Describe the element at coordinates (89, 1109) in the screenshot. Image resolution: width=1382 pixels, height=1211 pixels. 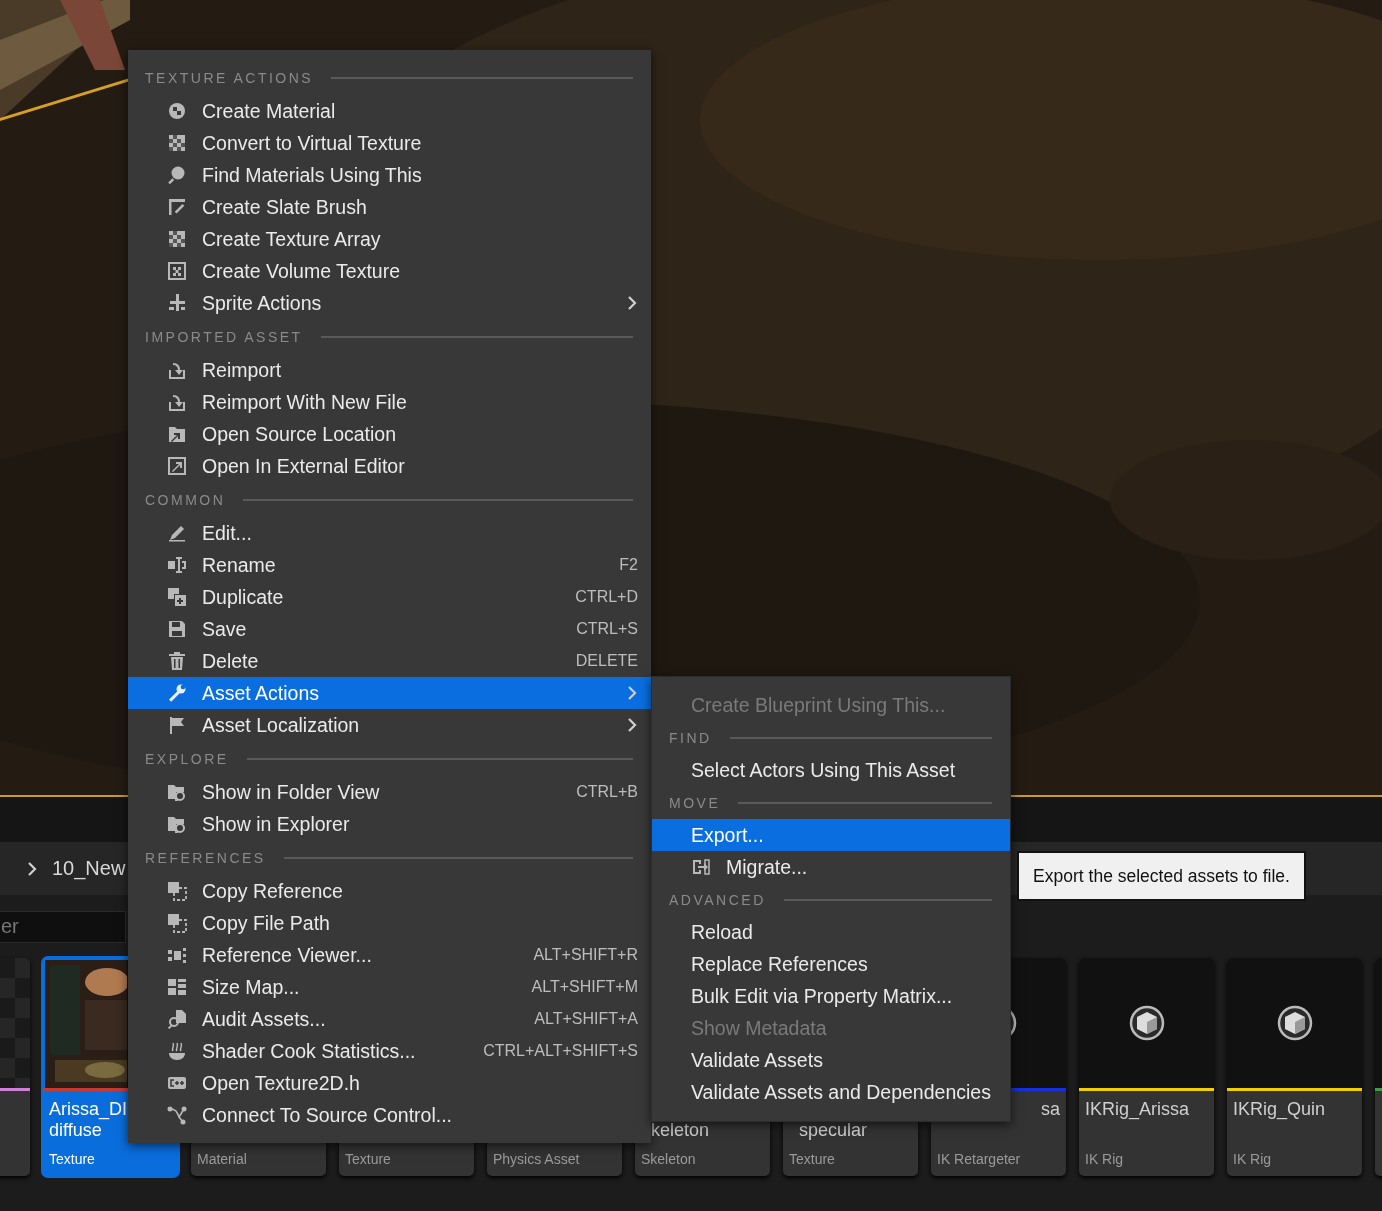
I see `asset-name: Arissa_DI` at that location.